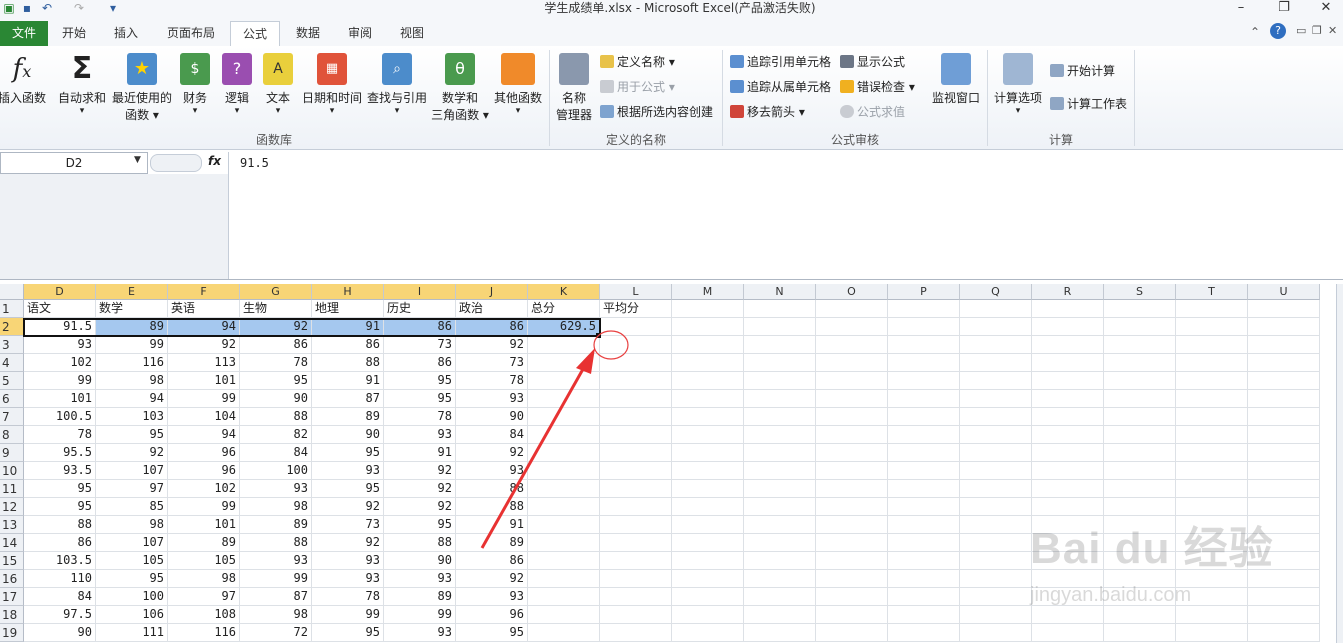 The image size is (1343, 643). I want to click on redo-icon: ↷, so click(79, 8).